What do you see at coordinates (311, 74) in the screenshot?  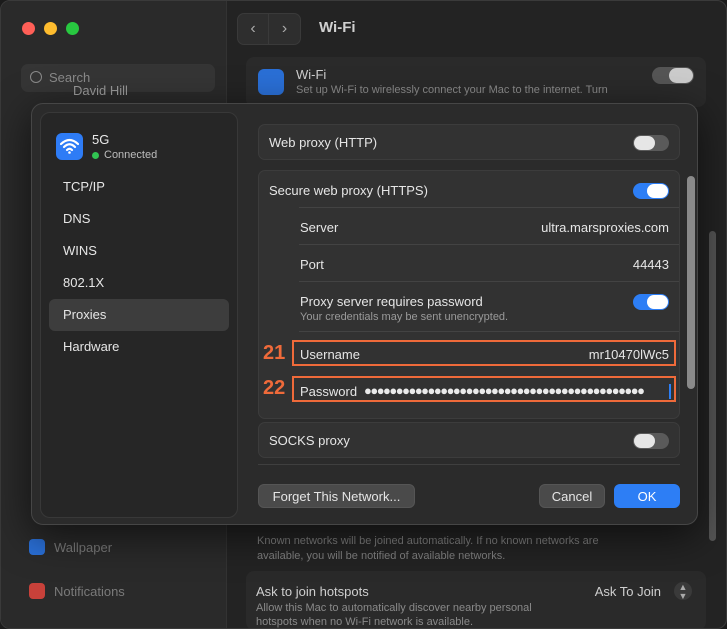 I see `wifi-card-title: Wi-Fi` at bounding box center [311, 74].